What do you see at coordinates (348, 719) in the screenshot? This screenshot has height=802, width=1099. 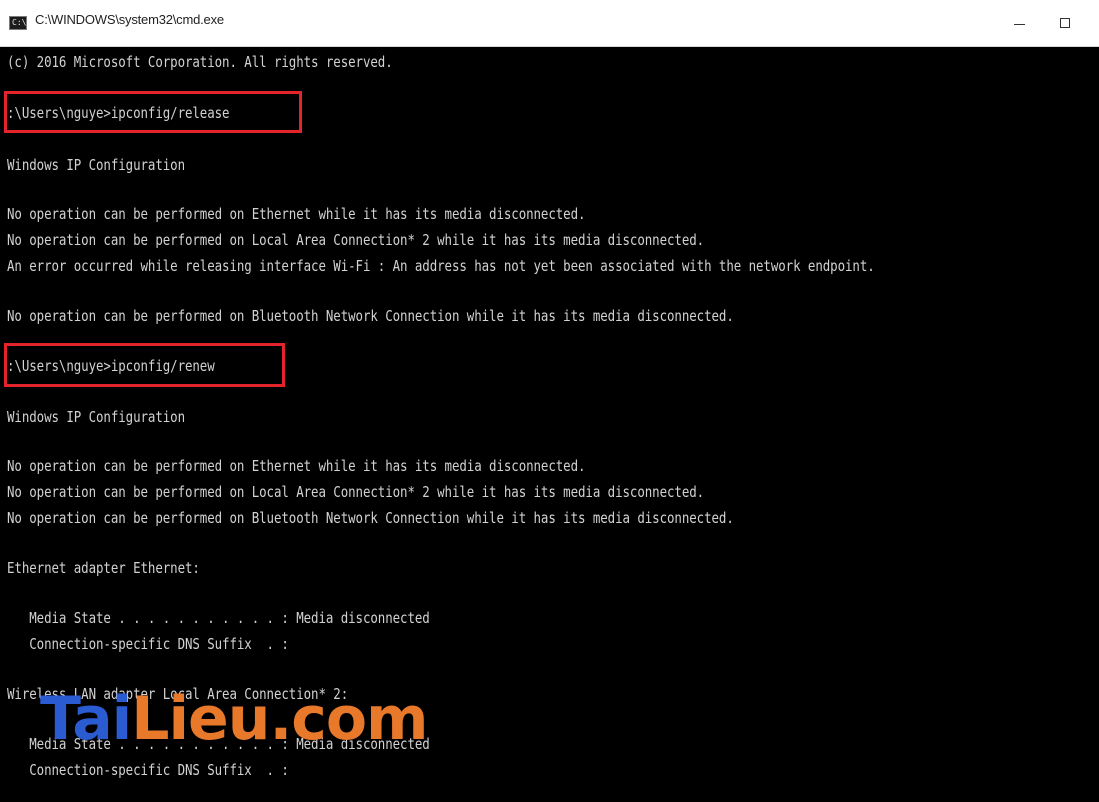 I see `watermark-part-com: .com` at bounding box center [348, 719].